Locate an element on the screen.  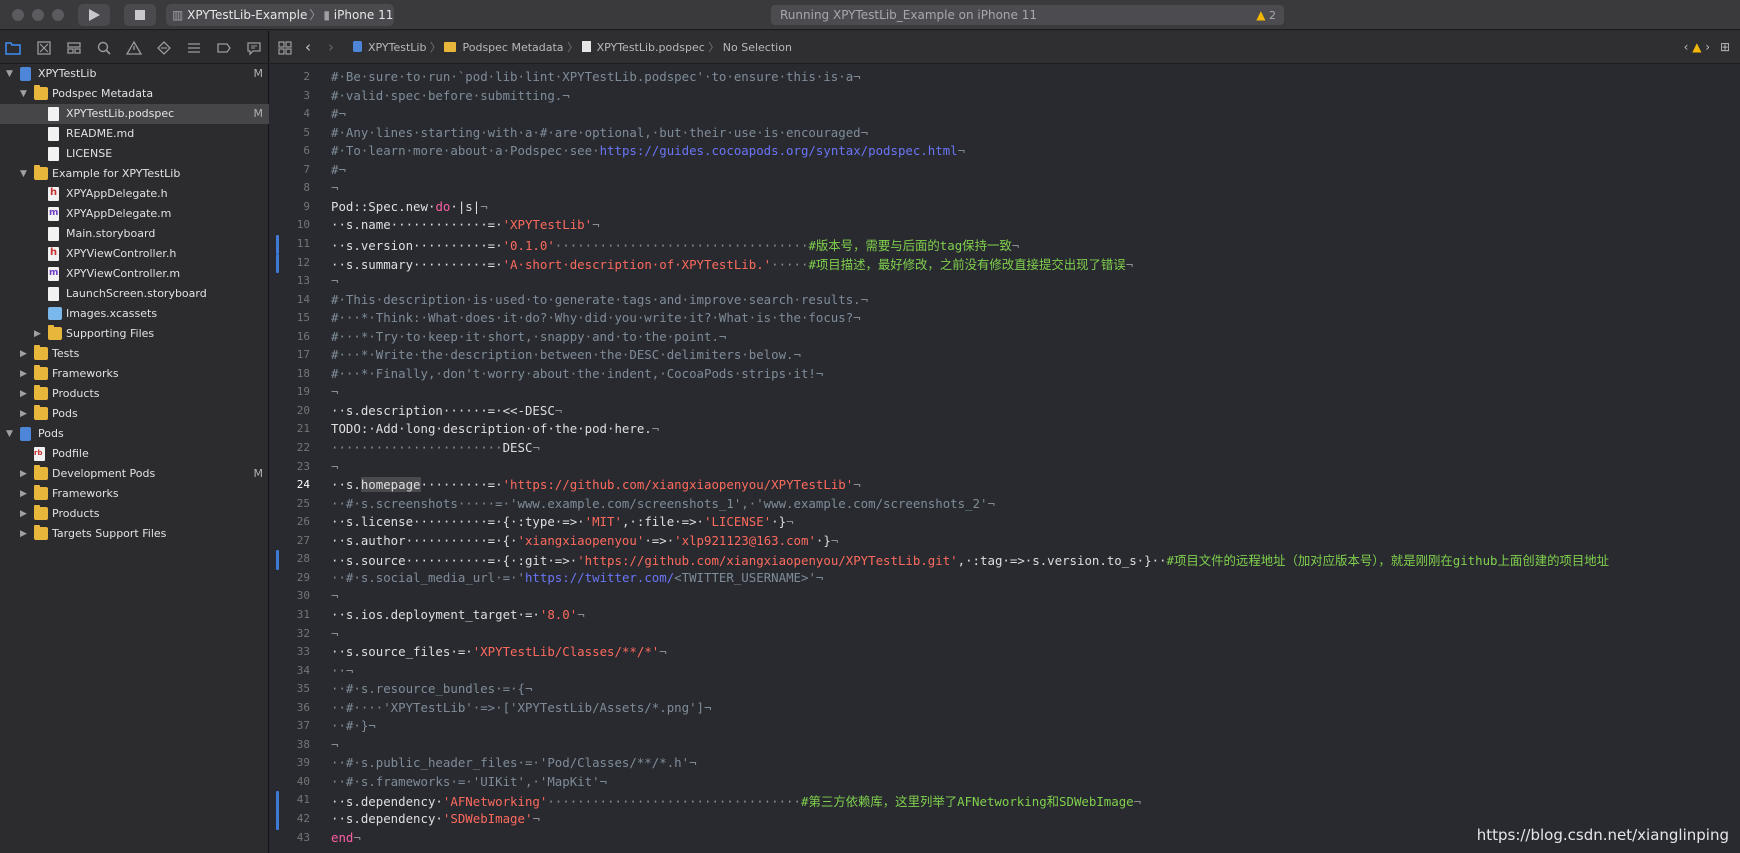
navigator-row: XPYTestLib.podspec M is located at coordinates (134, 114).